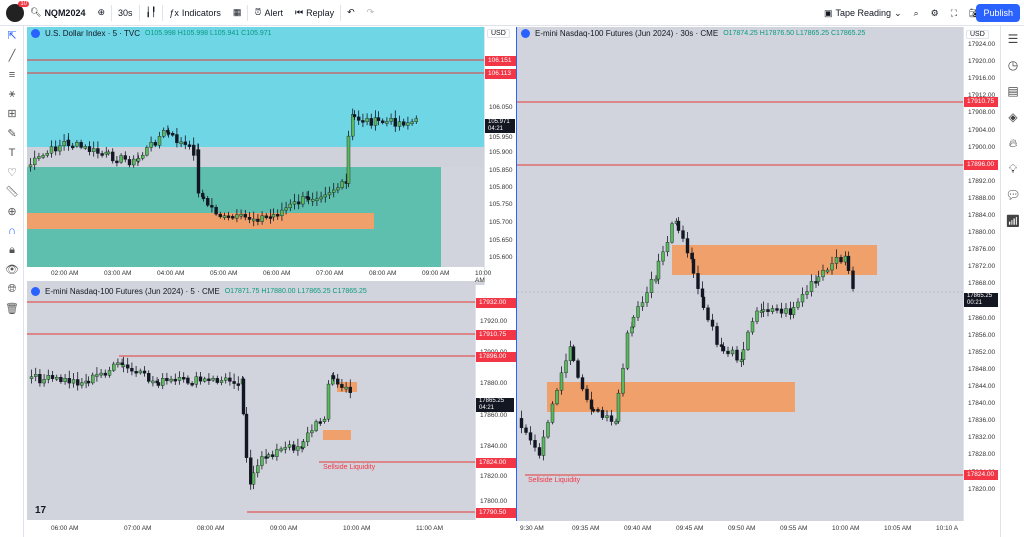  Describe the element at coordinates (92, 33) in the screenshot. I see `dxy-title: U.S. Dollar Index · 5 · TVC` at that location.